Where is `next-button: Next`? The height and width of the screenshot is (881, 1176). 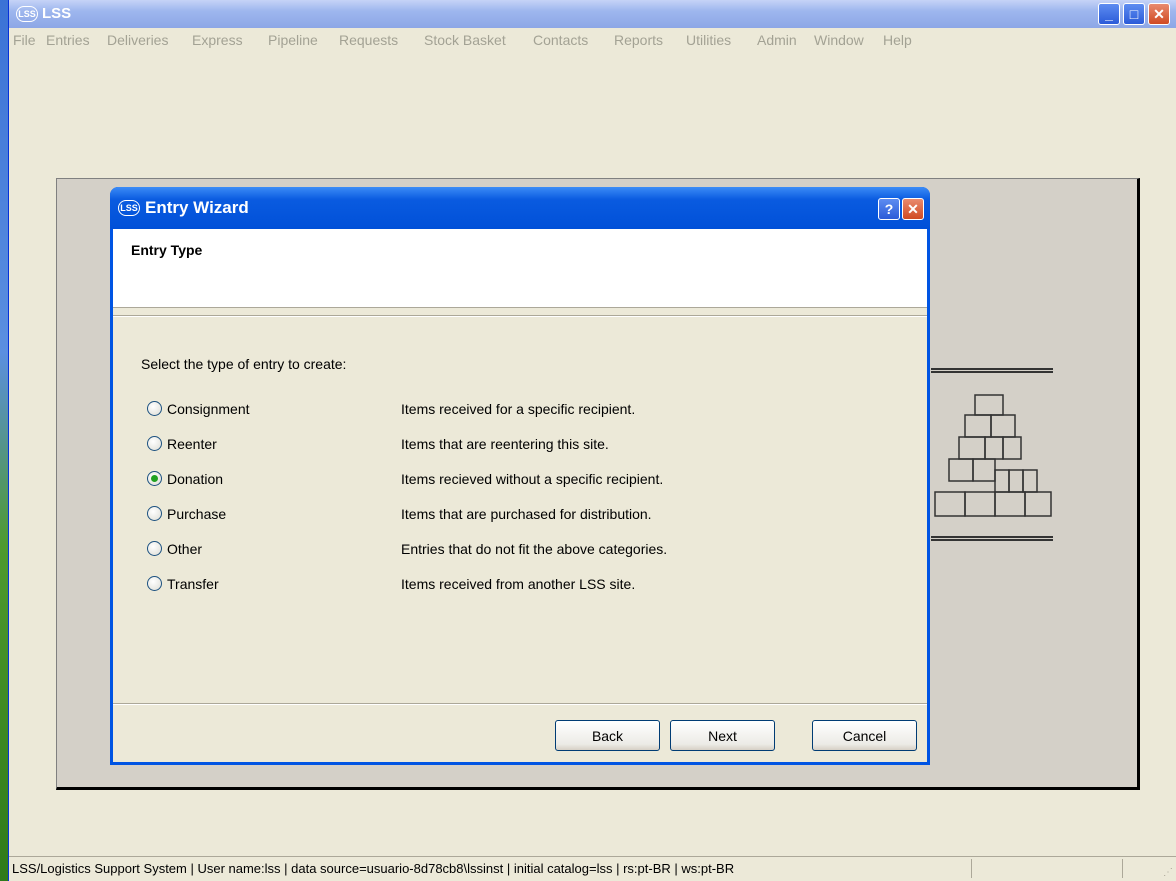
next-button: Next is located at coordinates (722, 735).